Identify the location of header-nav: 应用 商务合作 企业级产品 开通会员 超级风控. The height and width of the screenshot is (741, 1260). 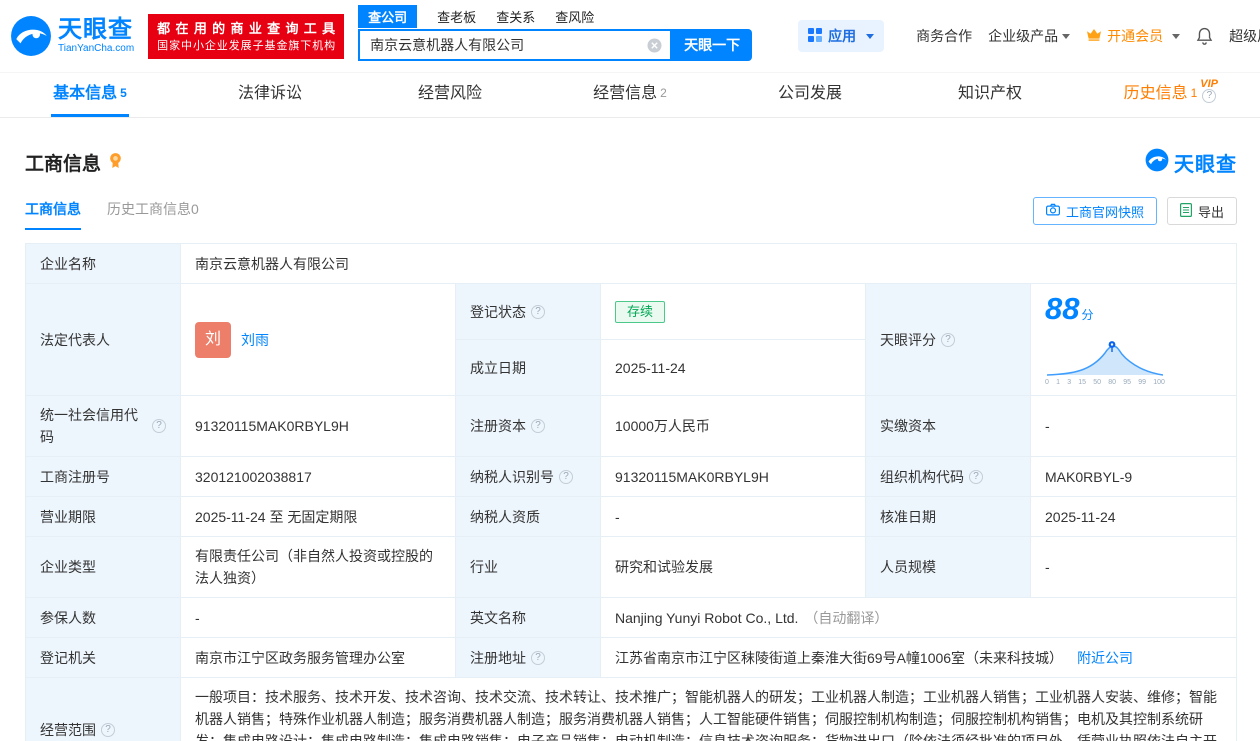
(1018, 36).